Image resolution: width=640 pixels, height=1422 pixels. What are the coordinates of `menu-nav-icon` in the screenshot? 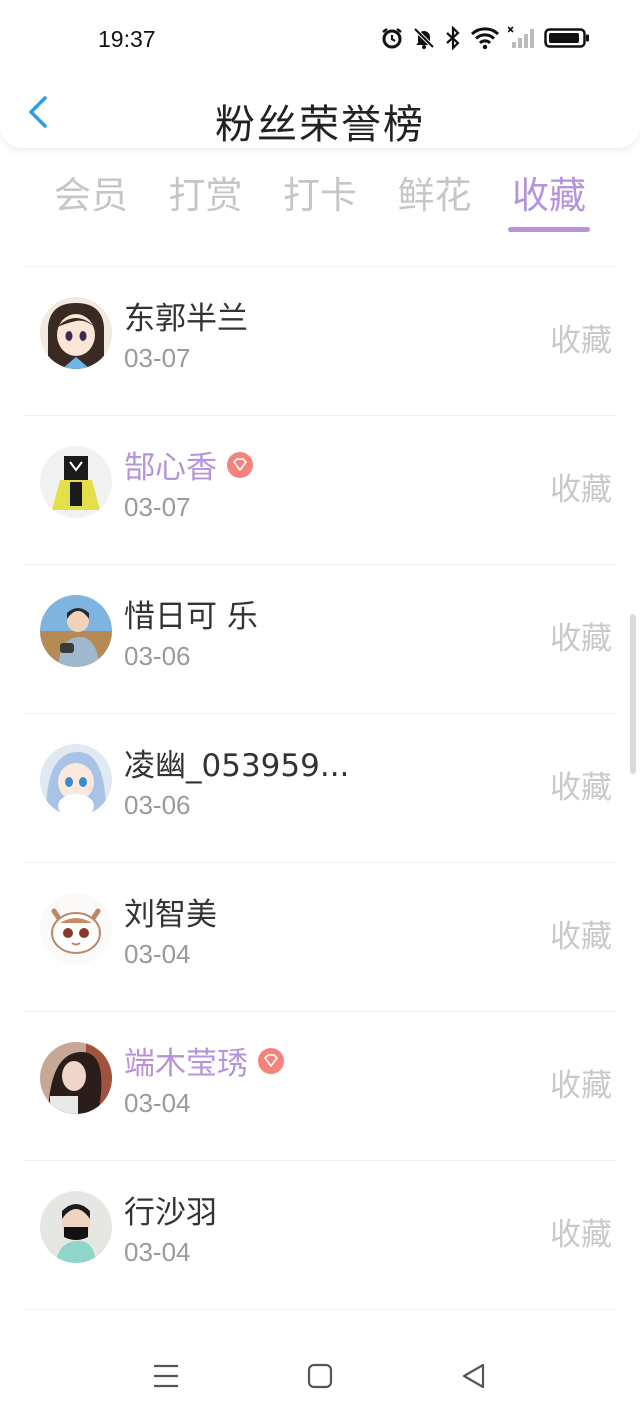 It's located at (166, 1376).